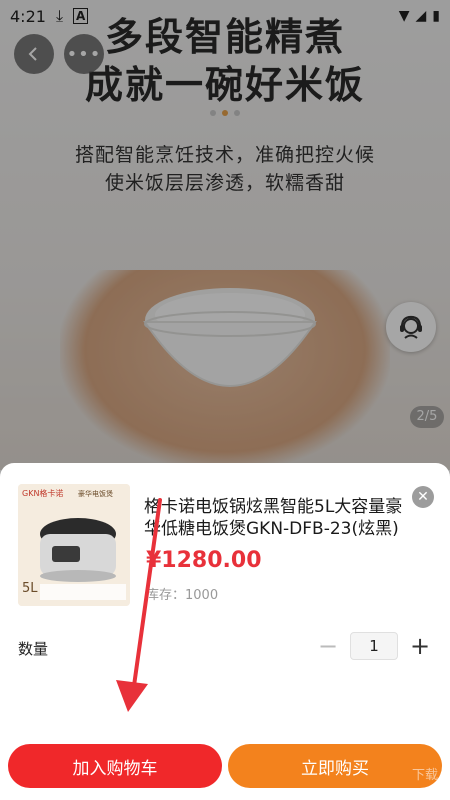  I want to click on thumb-brand: GKN格卡诺, so click(42, 493).